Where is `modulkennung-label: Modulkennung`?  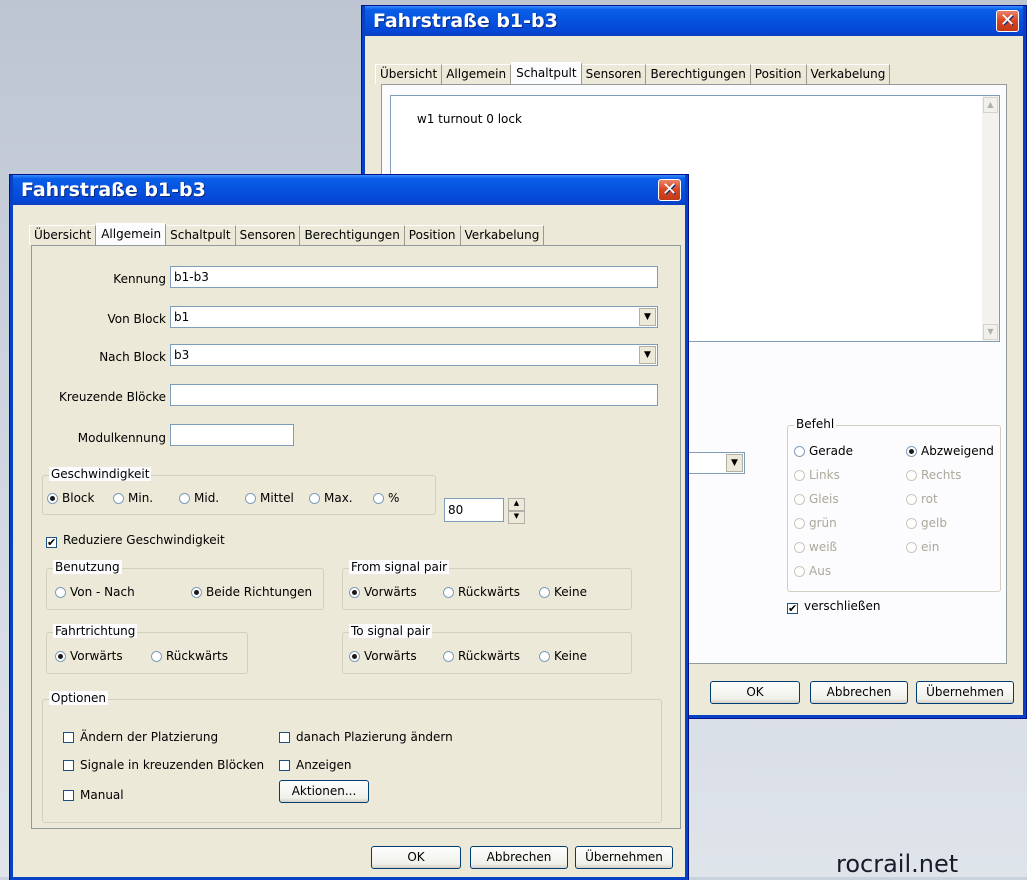 modulkennung-label: Modulkennung is located at coordinates (121, 438).